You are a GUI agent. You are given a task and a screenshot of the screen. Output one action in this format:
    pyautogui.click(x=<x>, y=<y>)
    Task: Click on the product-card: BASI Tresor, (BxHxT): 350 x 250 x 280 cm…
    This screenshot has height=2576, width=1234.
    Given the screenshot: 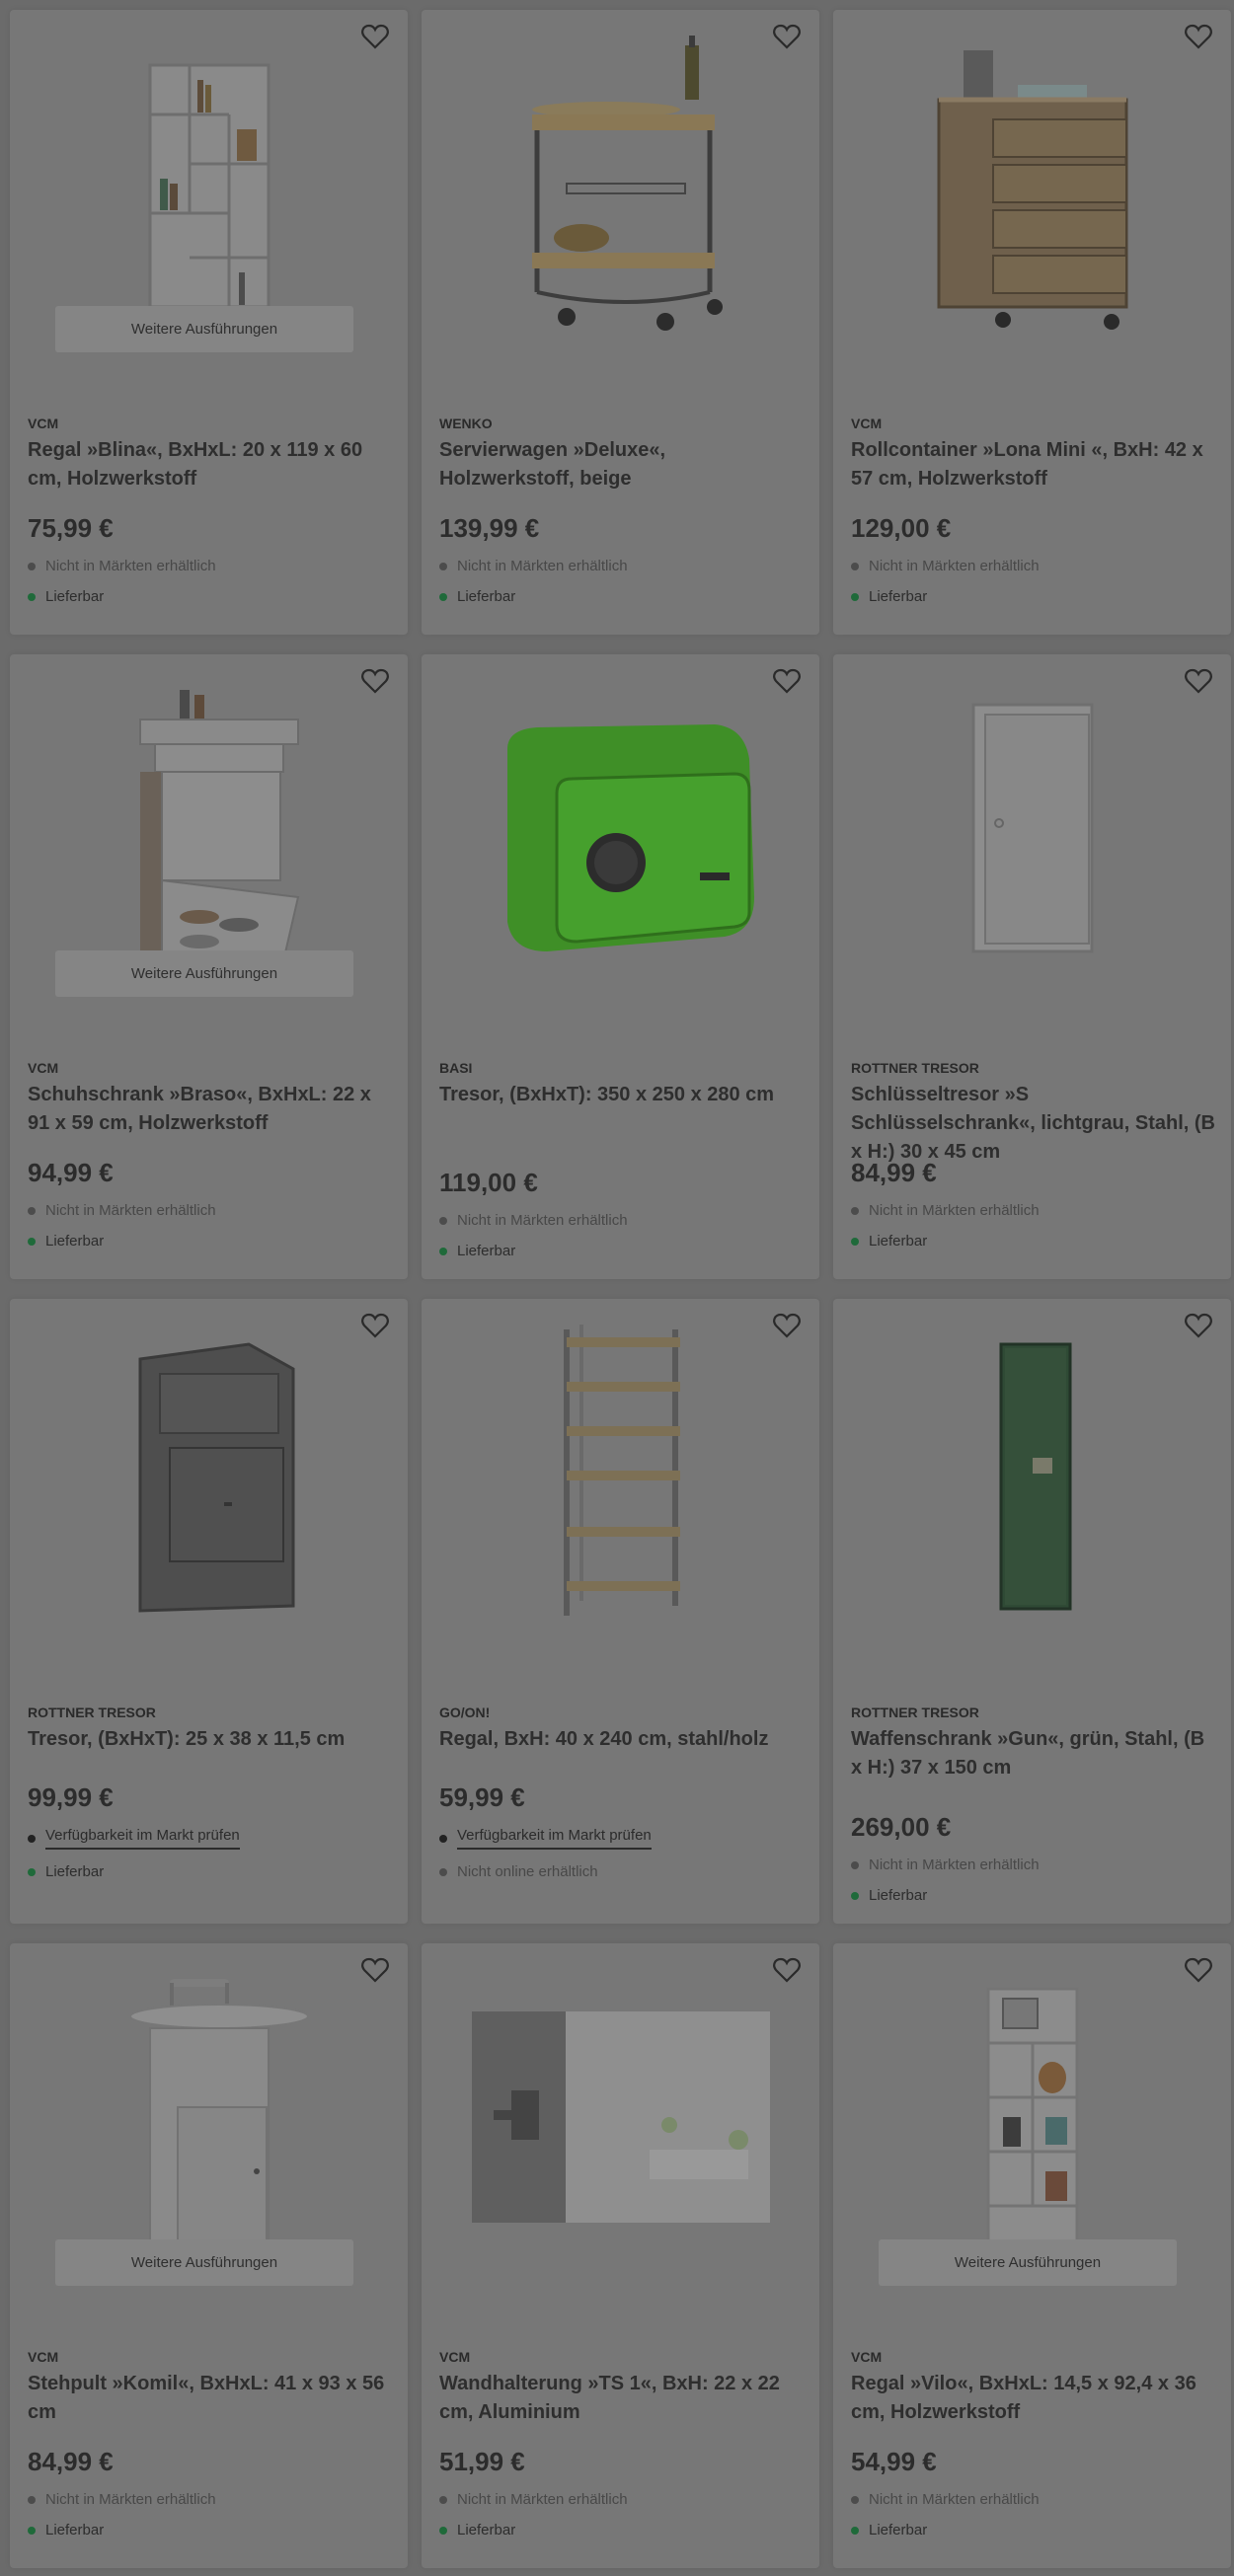 What is the action you would take?
    pyautogui.click(x=620, y=966)
    